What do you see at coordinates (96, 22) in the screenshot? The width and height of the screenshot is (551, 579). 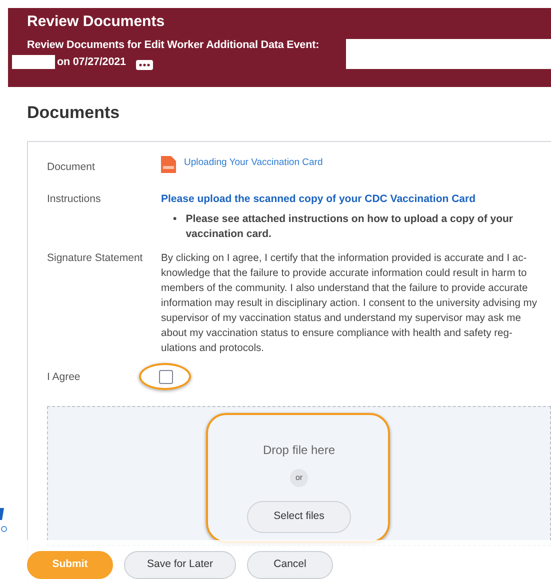 I see `page-title: Review Documents` at bounding box center [96, 22].